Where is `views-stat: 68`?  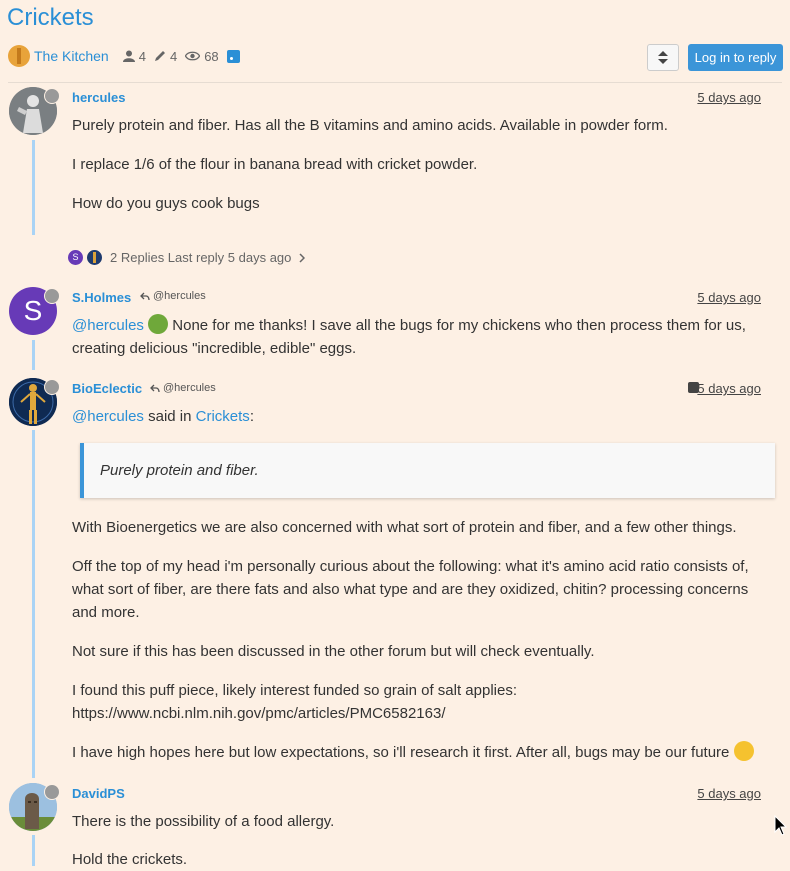 views-stat: 68 is located at coordinates (202, 56).